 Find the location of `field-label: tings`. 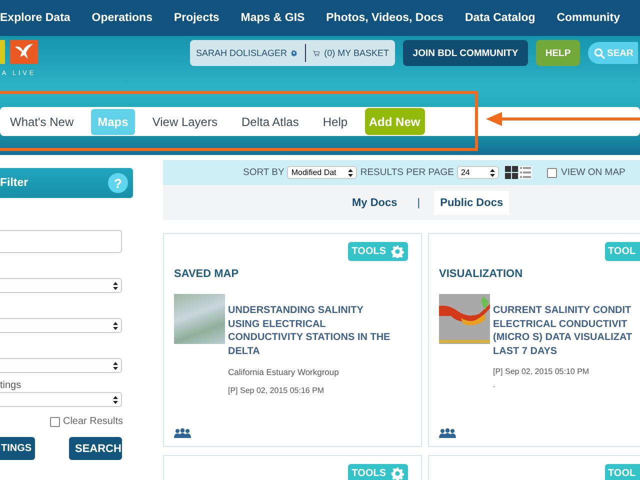

field-label: tings is located at coordinates (11, 386).